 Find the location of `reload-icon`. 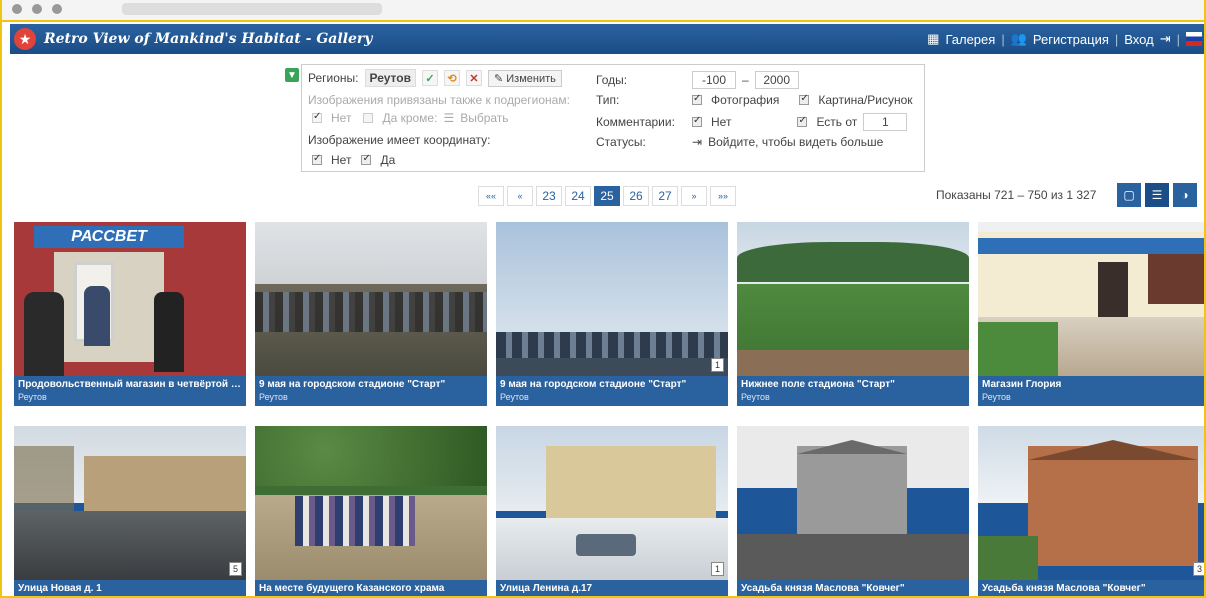

reload-icon is located at coordinates (57, 9).